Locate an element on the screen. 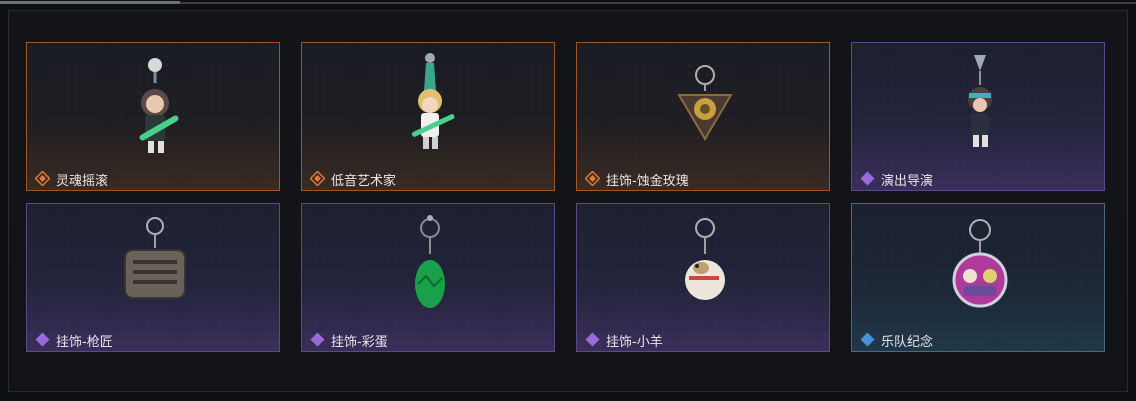 This screenshot has width=1136, height=401. band-badge-charm-icon is located at coordinates (980, 263).